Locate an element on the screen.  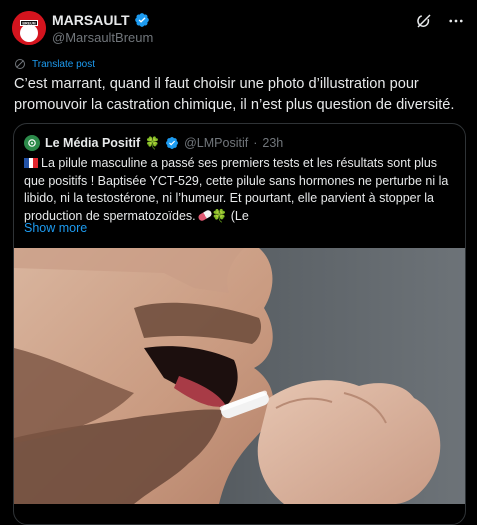
quoted-post-header: Le Média Positif 🍀 @LMPositif · 23h is located at coordinates (153, 143).